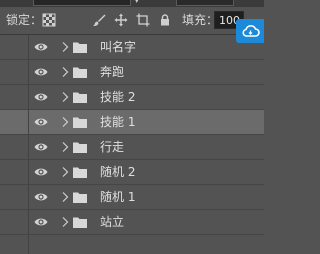 The image size is (320, 254). What do you see at coordinates (49, 20) in the screenshot?
I see `lock-transparent-pixels-icon` at bounding box center [49, 20].